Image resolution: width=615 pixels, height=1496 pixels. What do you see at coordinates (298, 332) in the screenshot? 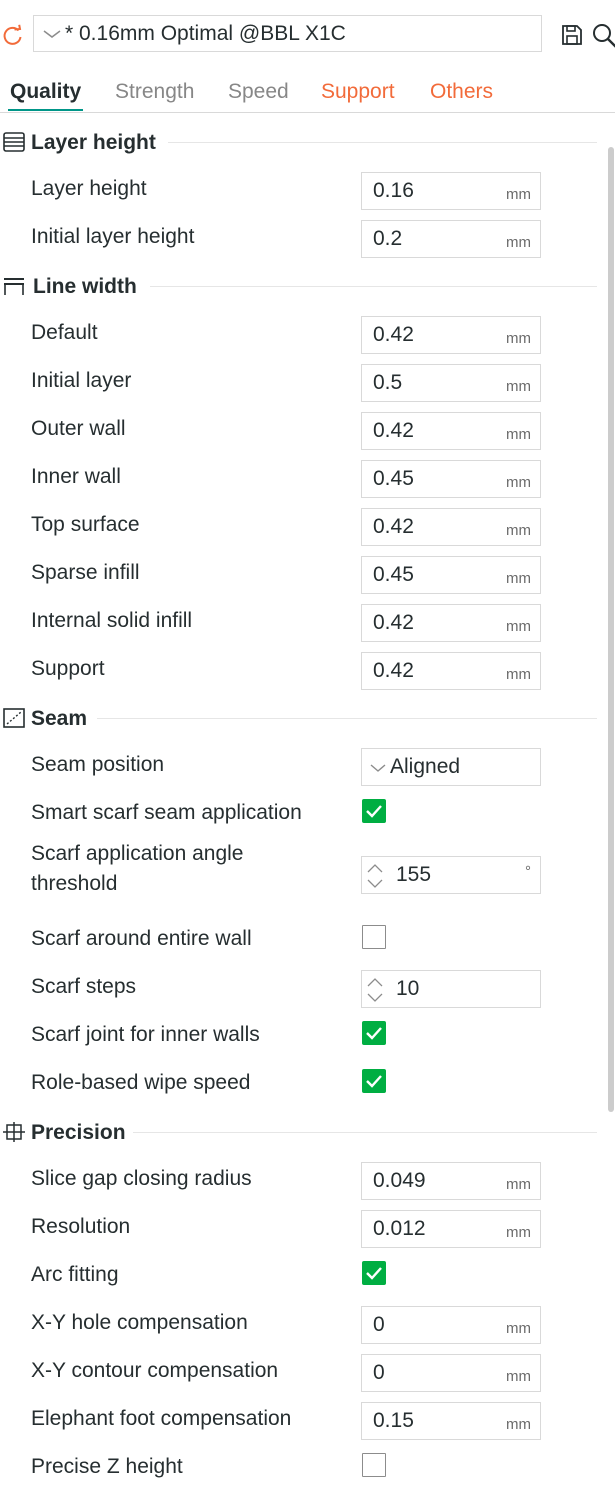
I see `setting-row-default-width: Default 0.42 mm` at bounding box center [298, 332].